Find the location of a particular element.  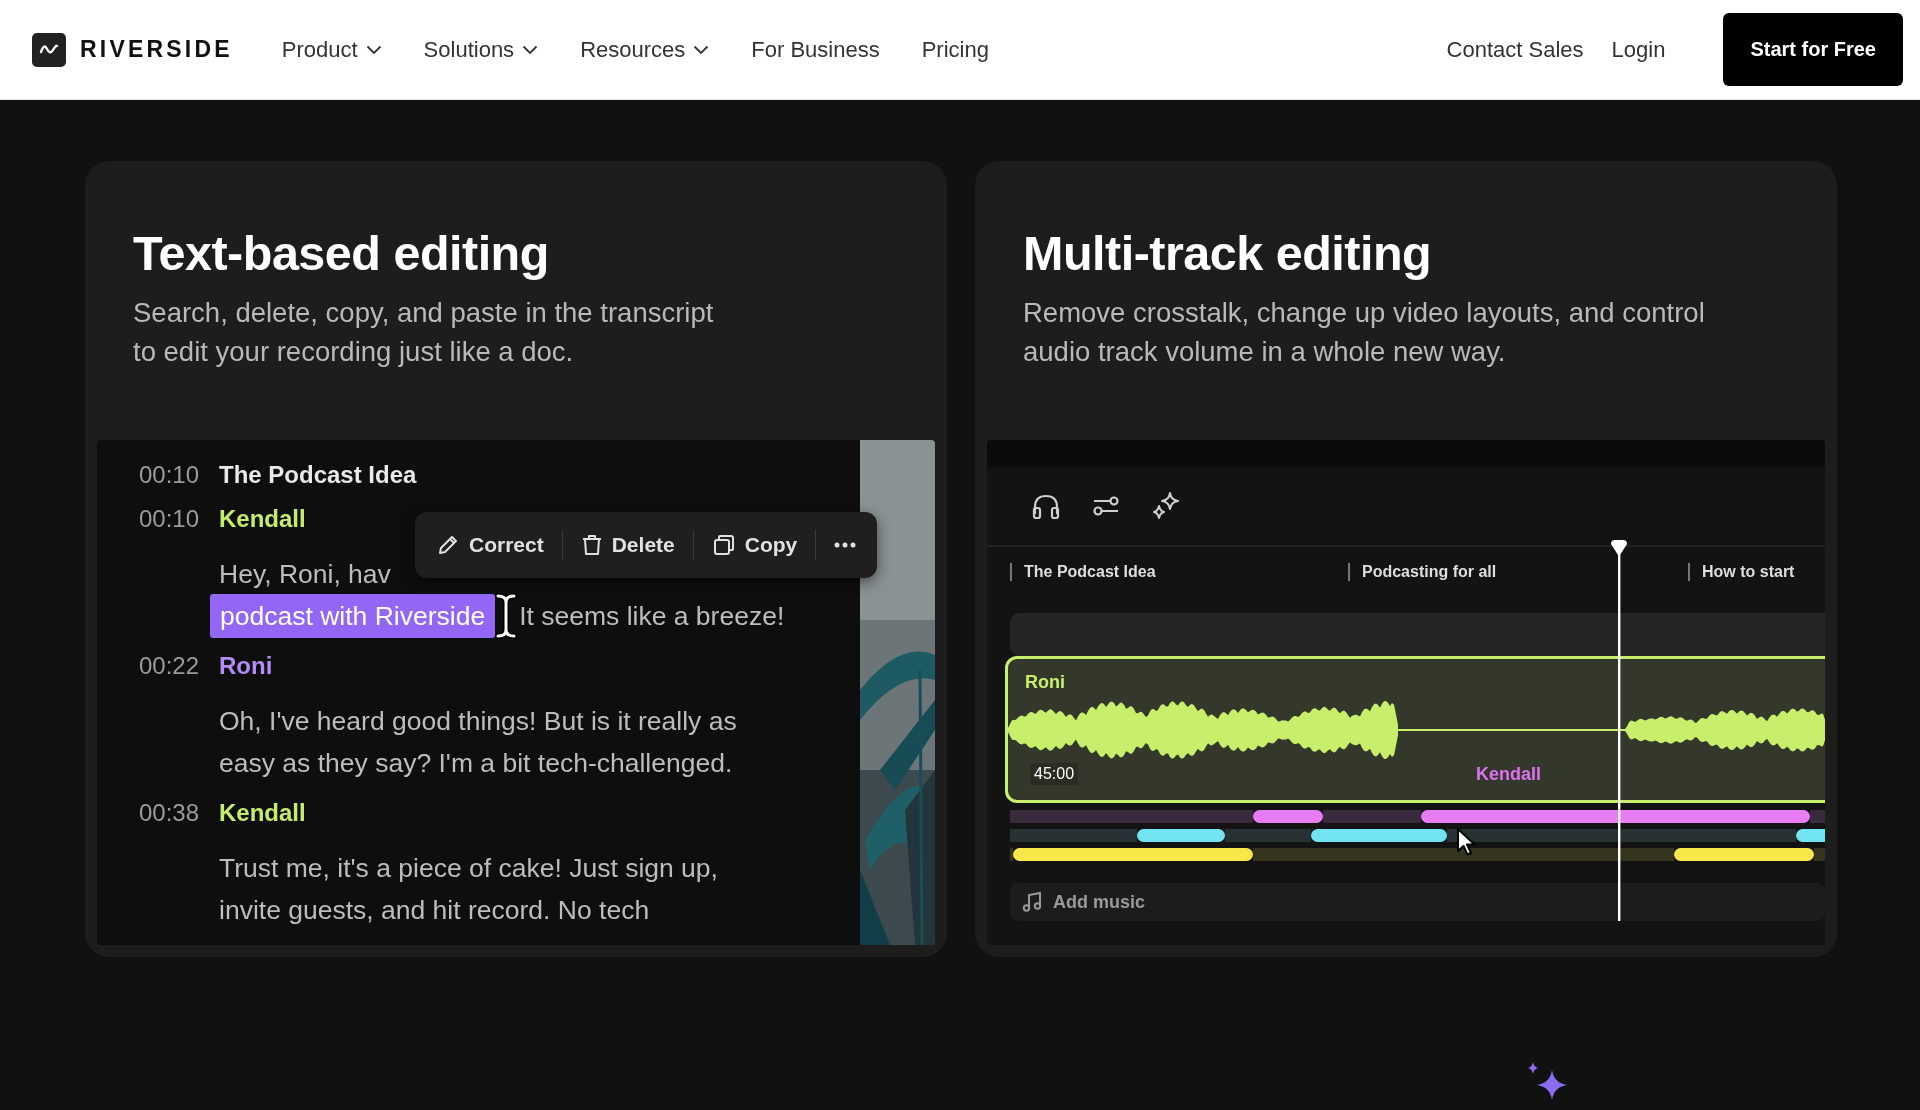

brand-name: RIVERSIDE is located at coordinates (156, 49).